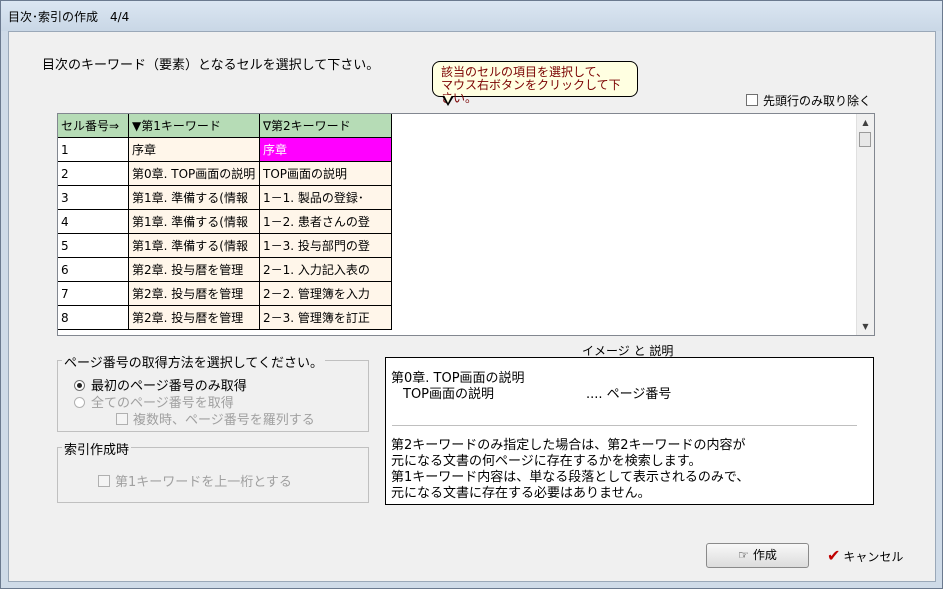 This screenshot has height=589, width=943. What do you see at coordinates (193, 361) in the screenshot?
I see `page-number-group-title: ページ番号の取得方法を選択してください。` at bounding box center [193, 361].